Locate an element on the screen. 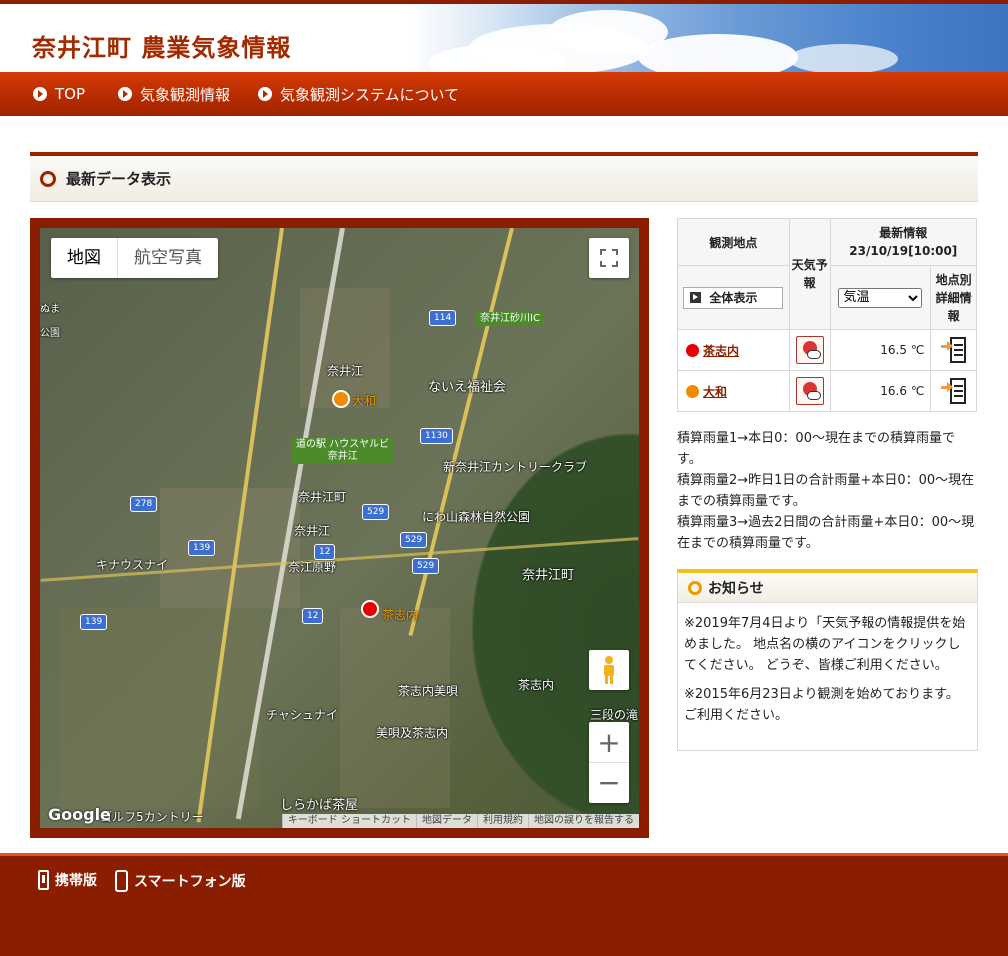 The height and width of the screenshot is (956, 1008). note-2: 積算雨量2→昨日1日の合計雨量+本日0：00〜現在までの積算雨量です。 is located at coordinates (826, 491).